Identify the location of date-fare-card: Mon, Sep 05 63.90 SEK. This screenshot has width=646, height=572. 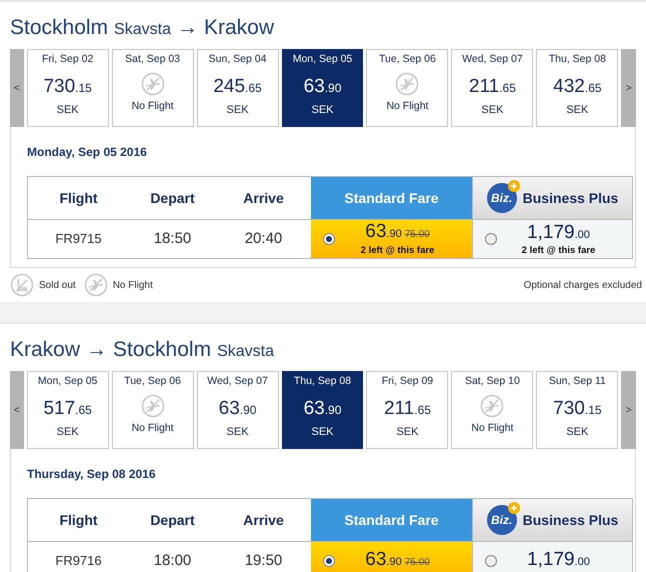
(323, 88).